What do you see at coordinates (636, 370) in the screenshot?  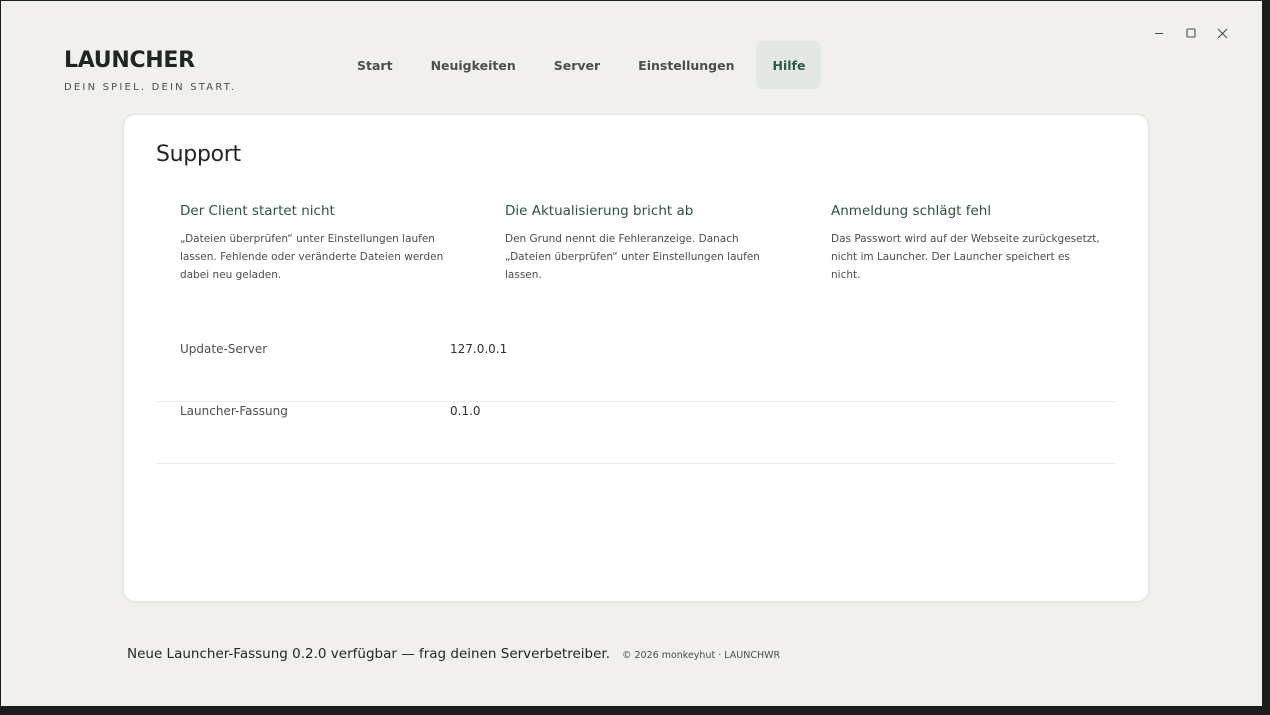 I see `info-row-update-server: Update-Server 127.0.0.1` at bounding box center [636, 370].